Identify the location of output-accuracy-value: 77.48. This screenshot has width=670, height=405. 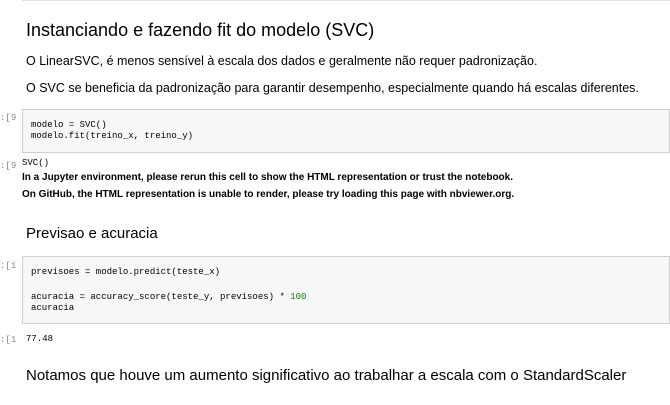
(40, 339).